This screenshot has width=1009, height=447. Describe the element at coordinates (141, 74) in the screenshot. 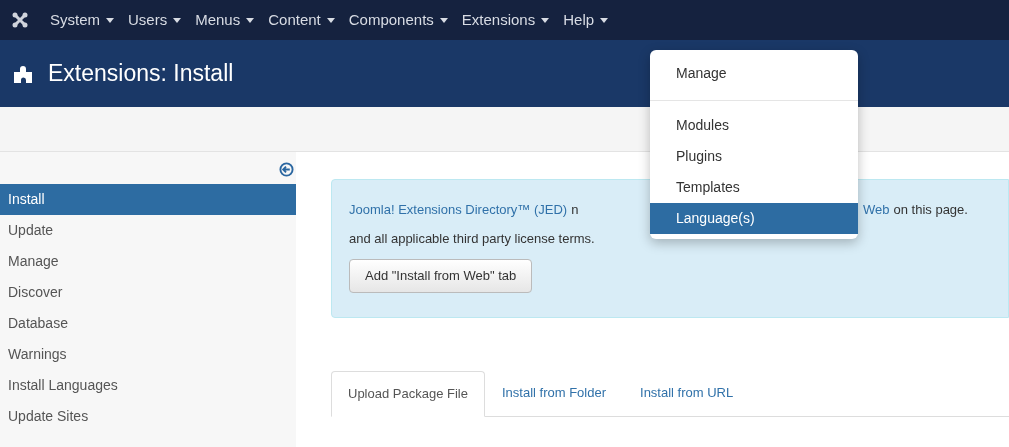

I see `page-title: Extensions: Install` at that location.